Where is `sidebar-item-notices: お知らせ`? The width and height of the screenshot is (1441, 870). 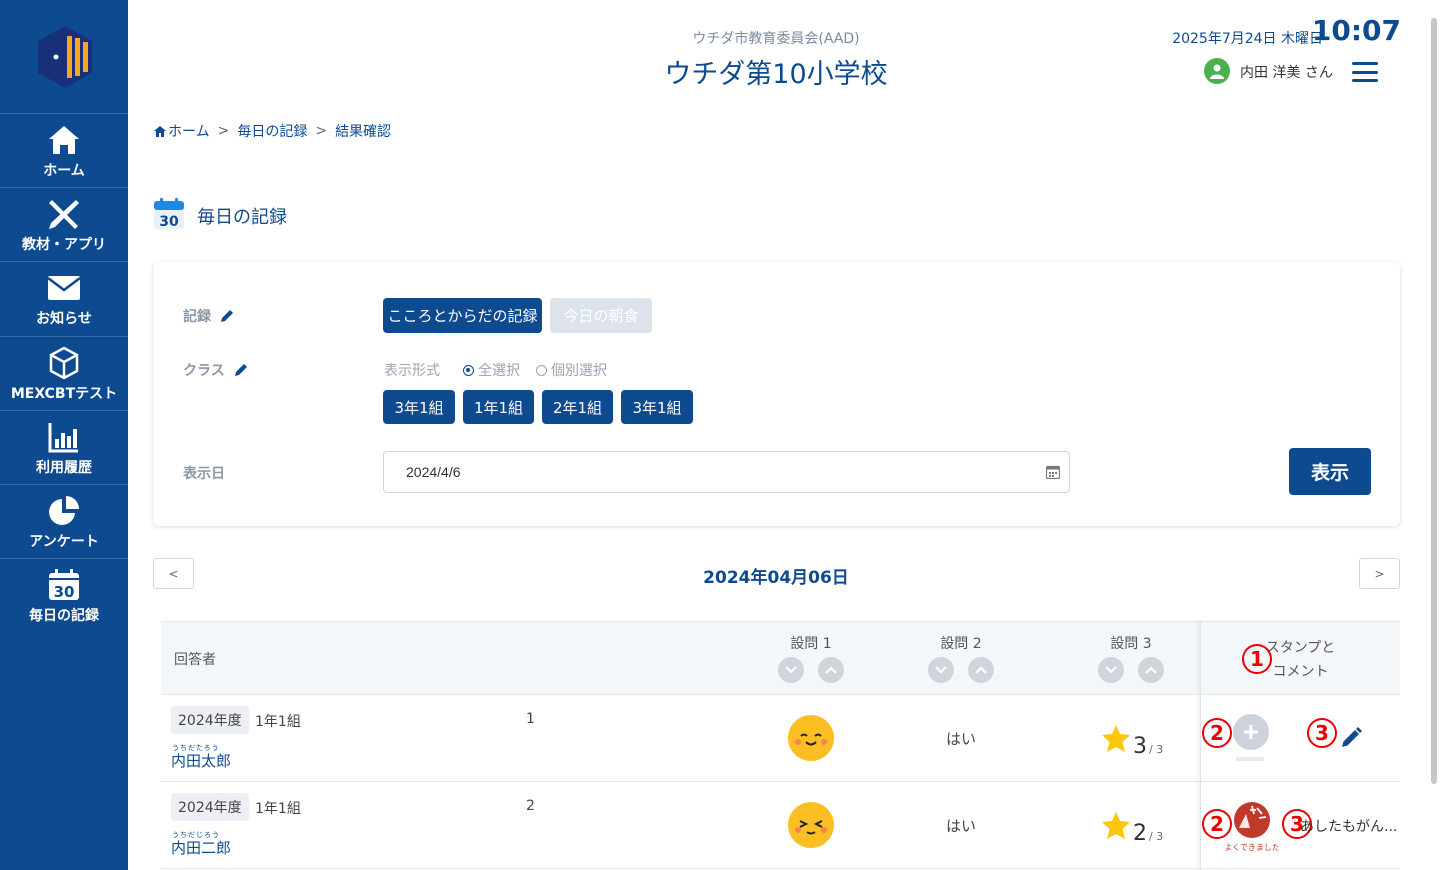
sidebar-item-notices: お知らせ is located at coordinates (64, 298).